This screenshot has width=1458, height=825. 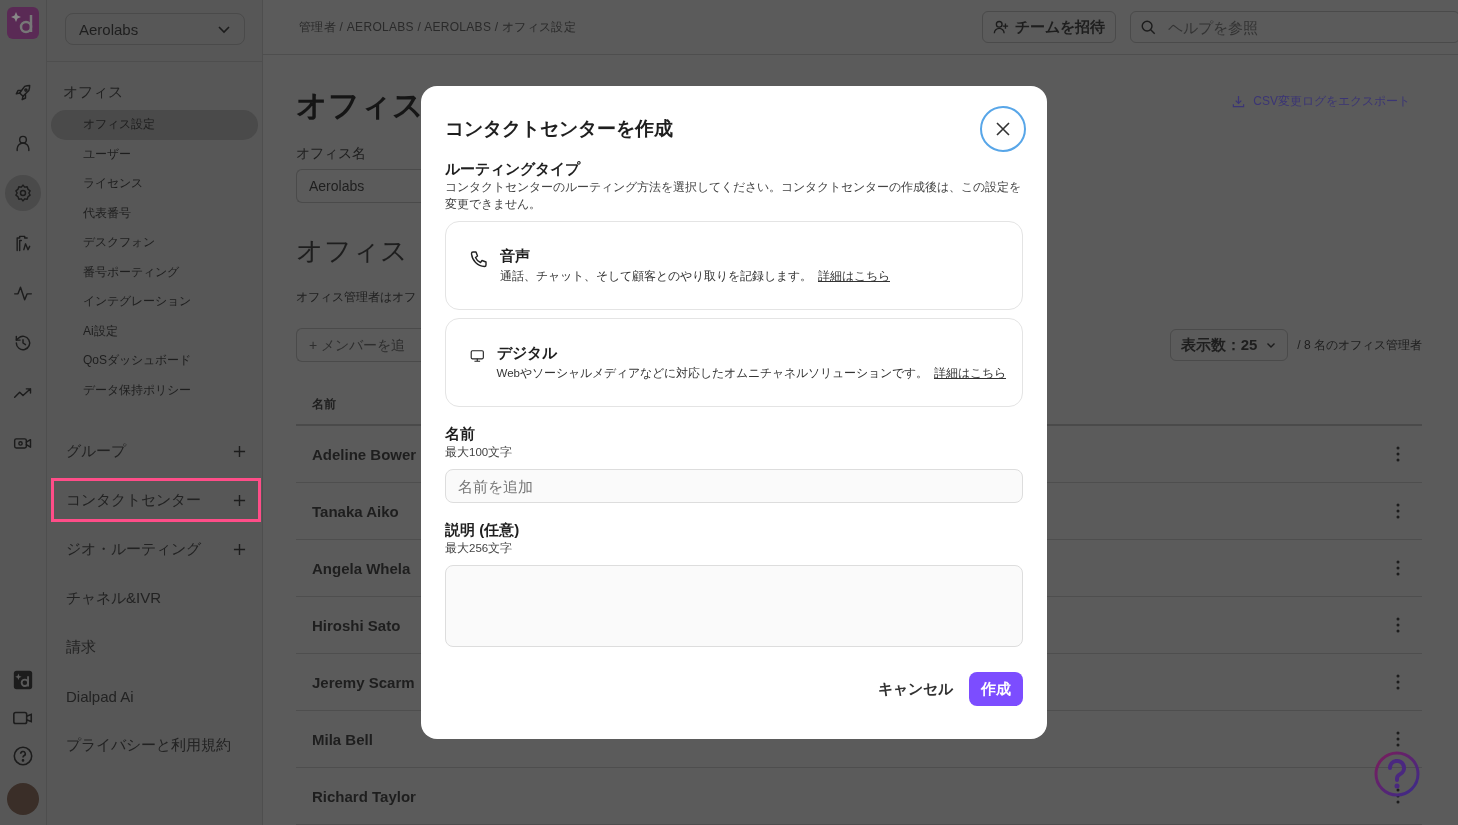 I want to click on admin-name: Tanaka Aiko, so click(x=355, y=511).